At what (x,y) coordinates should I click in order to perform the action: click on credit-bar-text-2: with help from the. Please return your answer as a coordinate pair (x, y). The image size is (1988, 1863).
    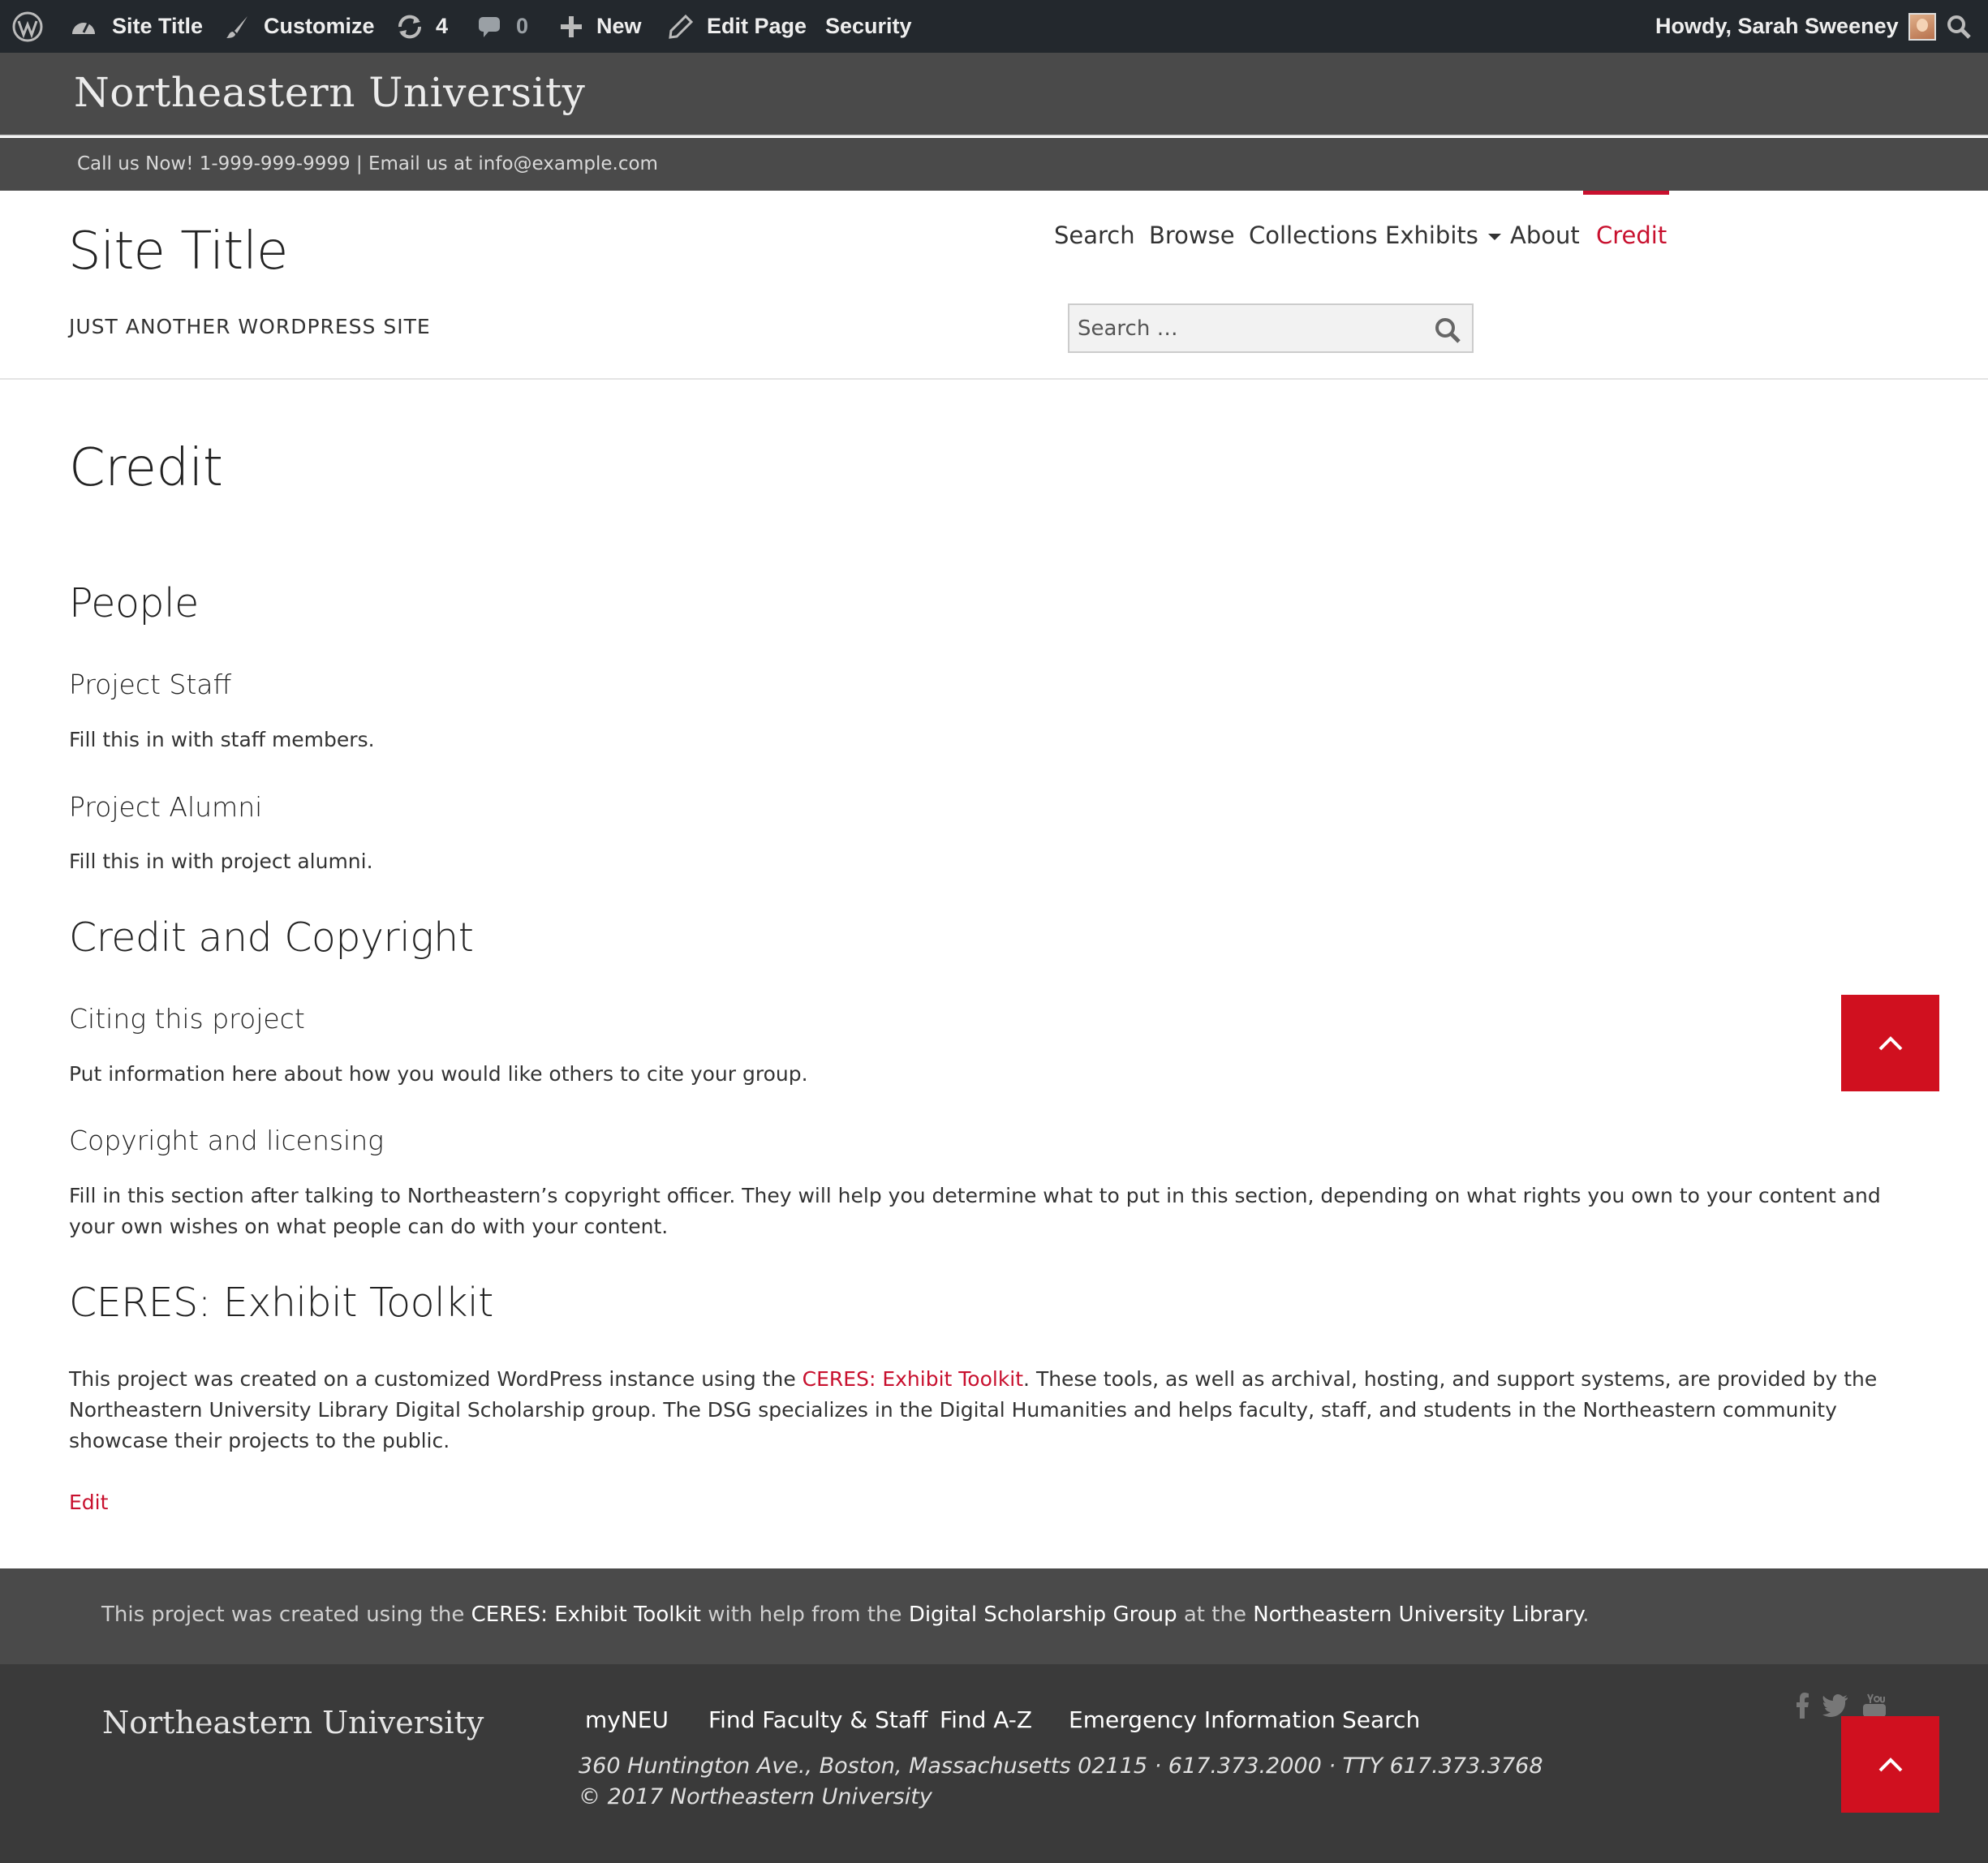
    Looking at the image, I should click on (804, 1615).